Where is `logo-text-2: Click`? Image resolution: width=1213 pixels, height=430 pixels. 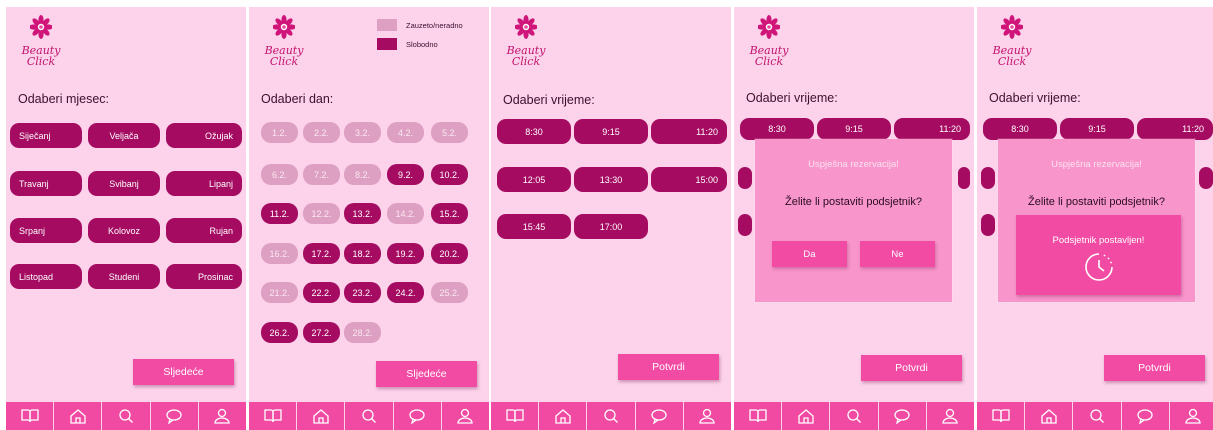 logo-text-2: Click is located at coordinates (526, 61).